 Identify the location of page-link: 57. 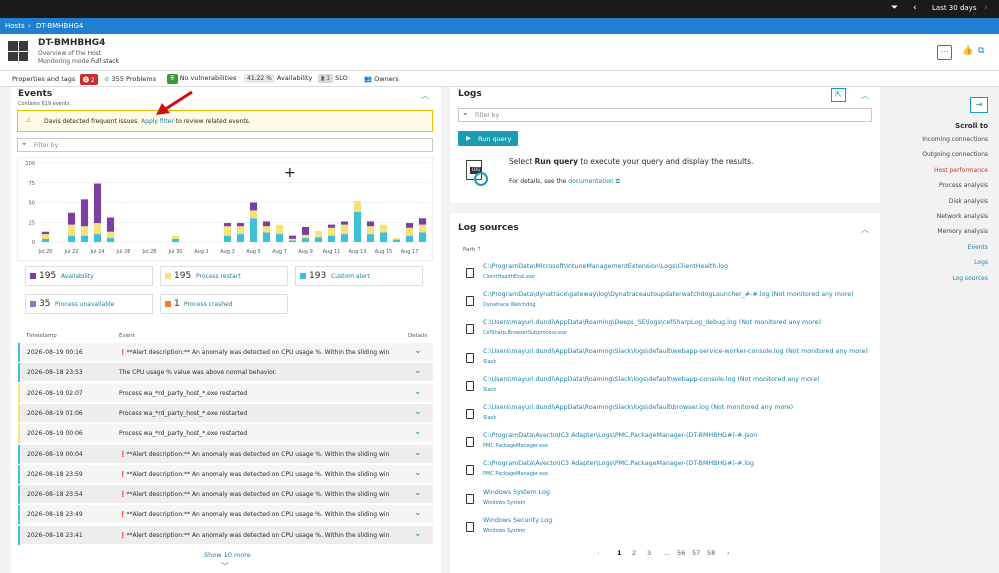
(696, 553).